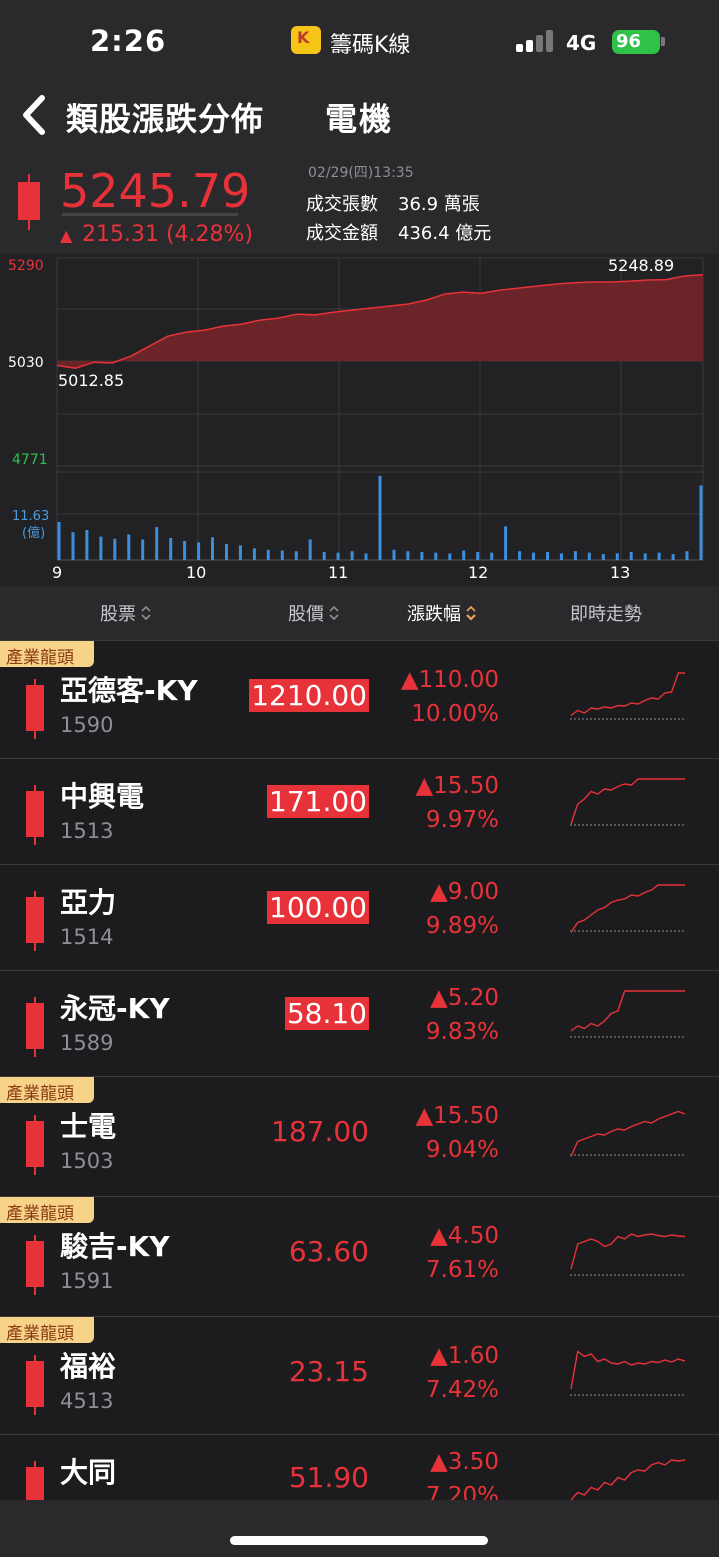 Image resolution: width=719 pixels, height=1557 pixels. Describe the element at coordinates (439, 204) in the screenshot. I see `volume-value: 36.9 萬張` at that location.